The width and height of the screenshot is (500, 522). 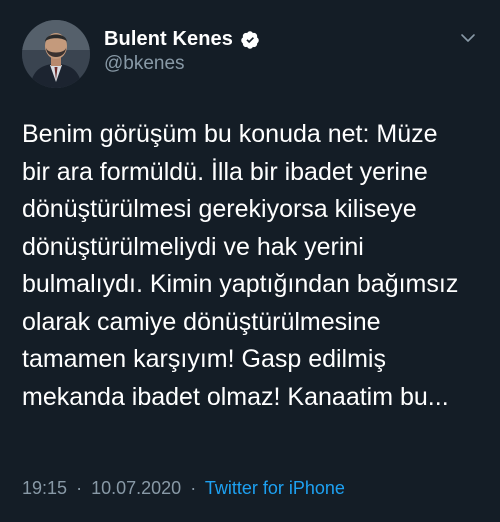 What do you see at coordinates (168, 39) in the screenshot?
I see `display-name: Bulent Kenes` at bounding box center [168, 39].